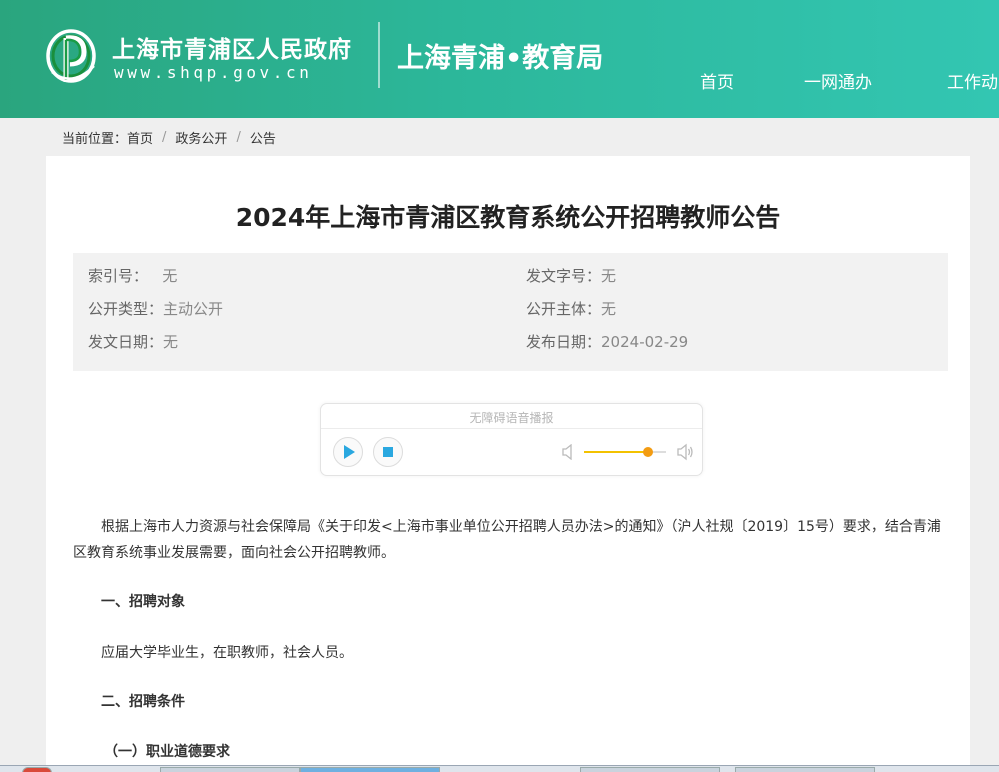 This screenshot has height=772, width=999. I want to click on meta-subject-value: 无, so click(609, 309).